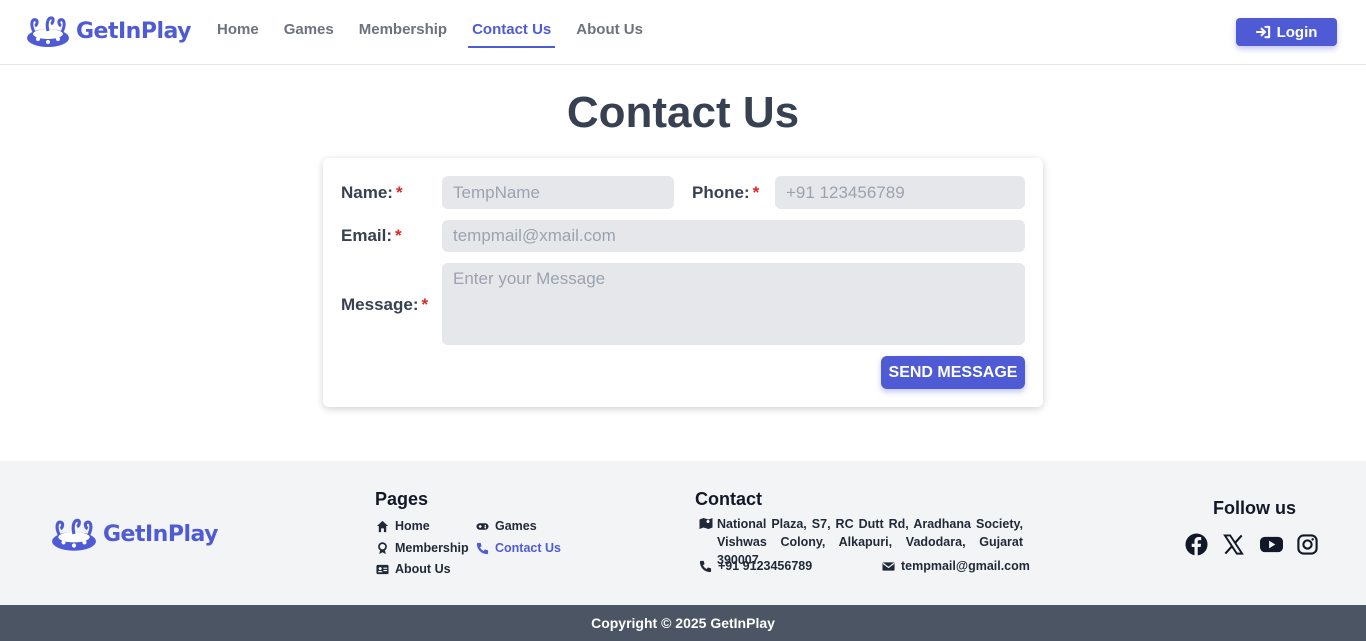 Image resolution: width=1366 pixels, height=641 pixels. Describe the element at coordinates (1307, 544) in the screenshot. I see `instagram-icon` at that location.